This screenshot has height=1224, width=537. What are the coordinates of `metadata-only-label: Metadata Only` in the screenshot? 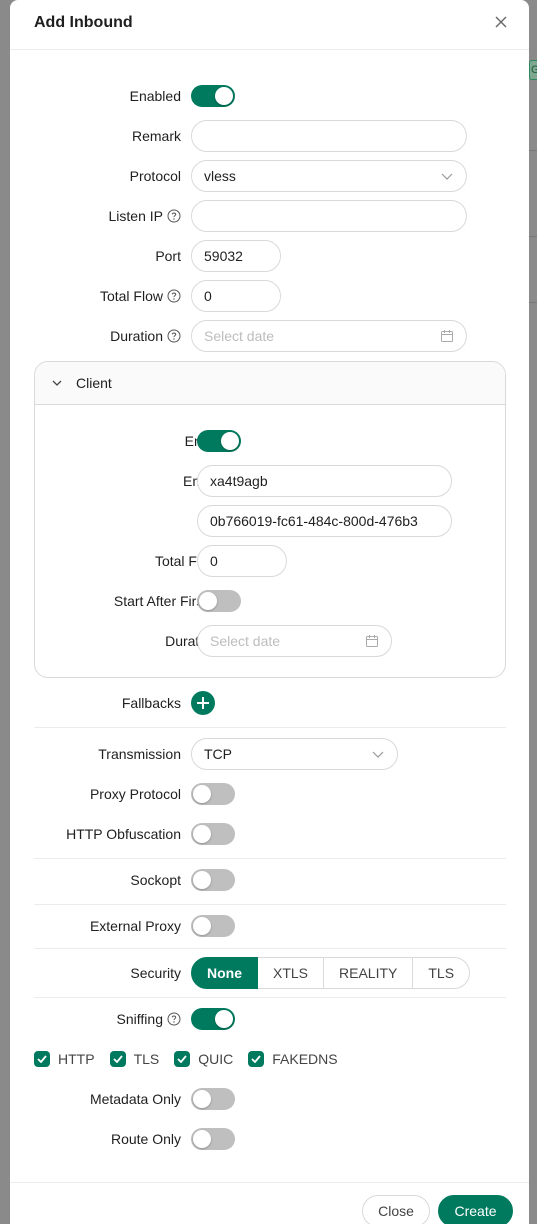 It's located at (135, 1099).